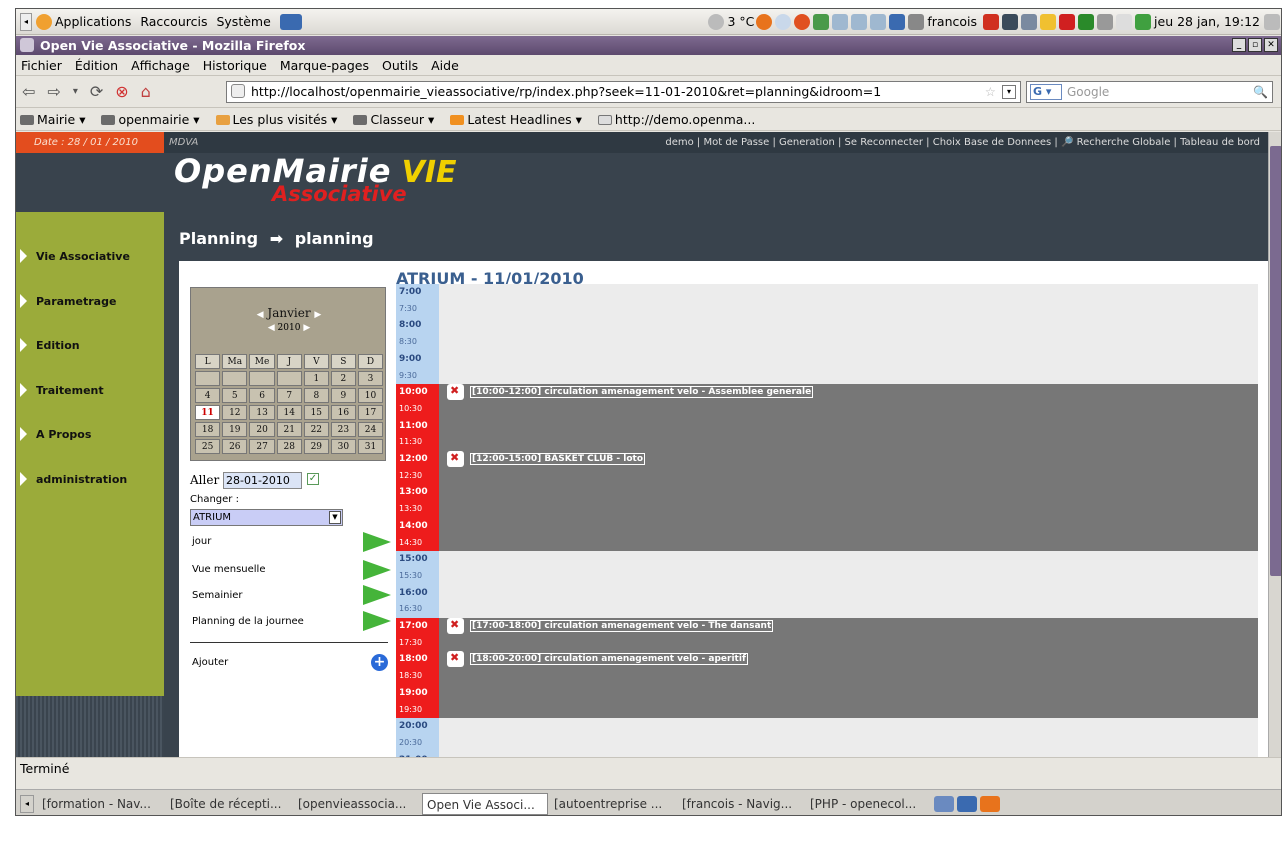 This screenshot has height=843, width=1282. Describe the element at coordinates (276, 119) in the screenshot. I see `bookmark-plus-visites: Les plus visités ▾` at that location.